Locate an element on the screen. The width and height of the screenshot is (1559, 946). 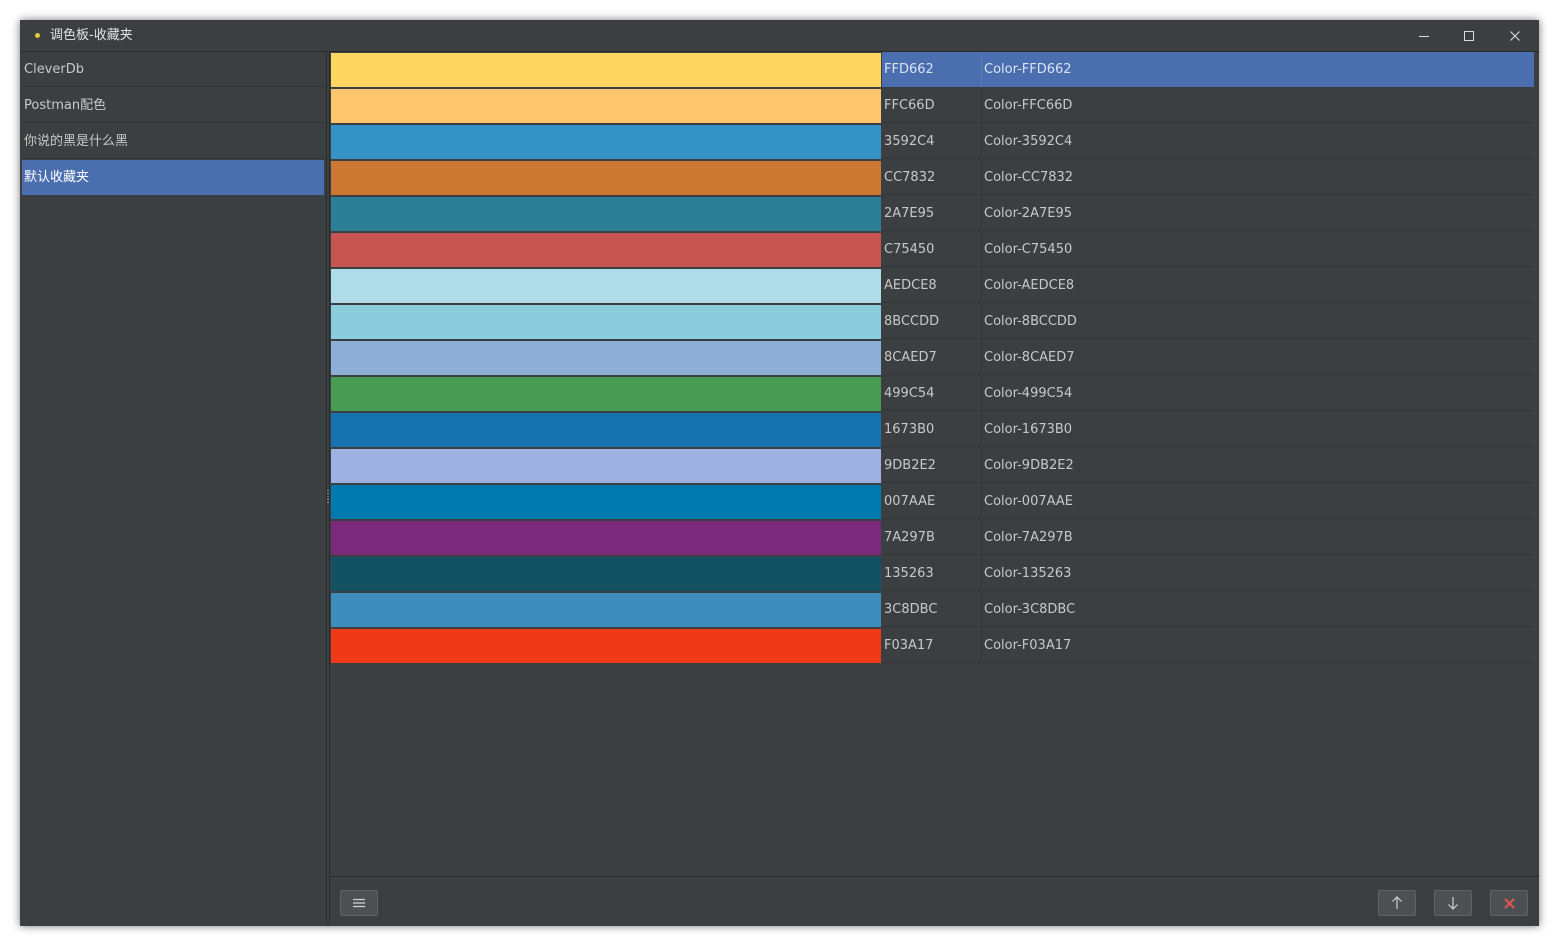
table-row: 135263 Color-135263 is located at coordinates (932, 574).